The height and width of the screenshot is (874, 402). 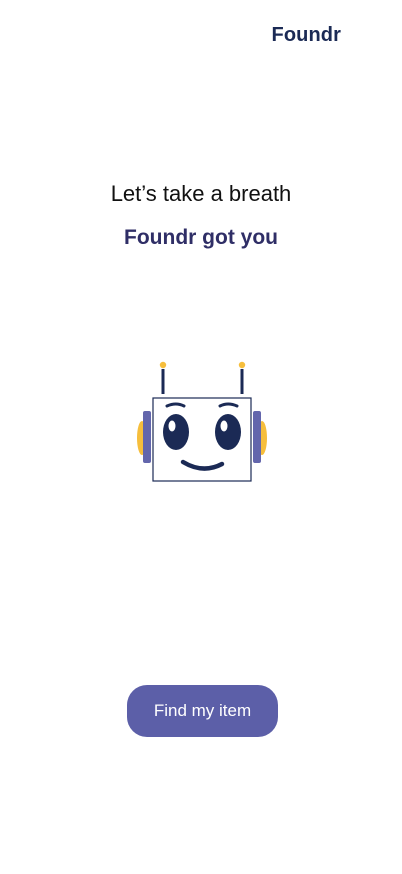 I want to click on ear-right, so click(x=257, y=437).